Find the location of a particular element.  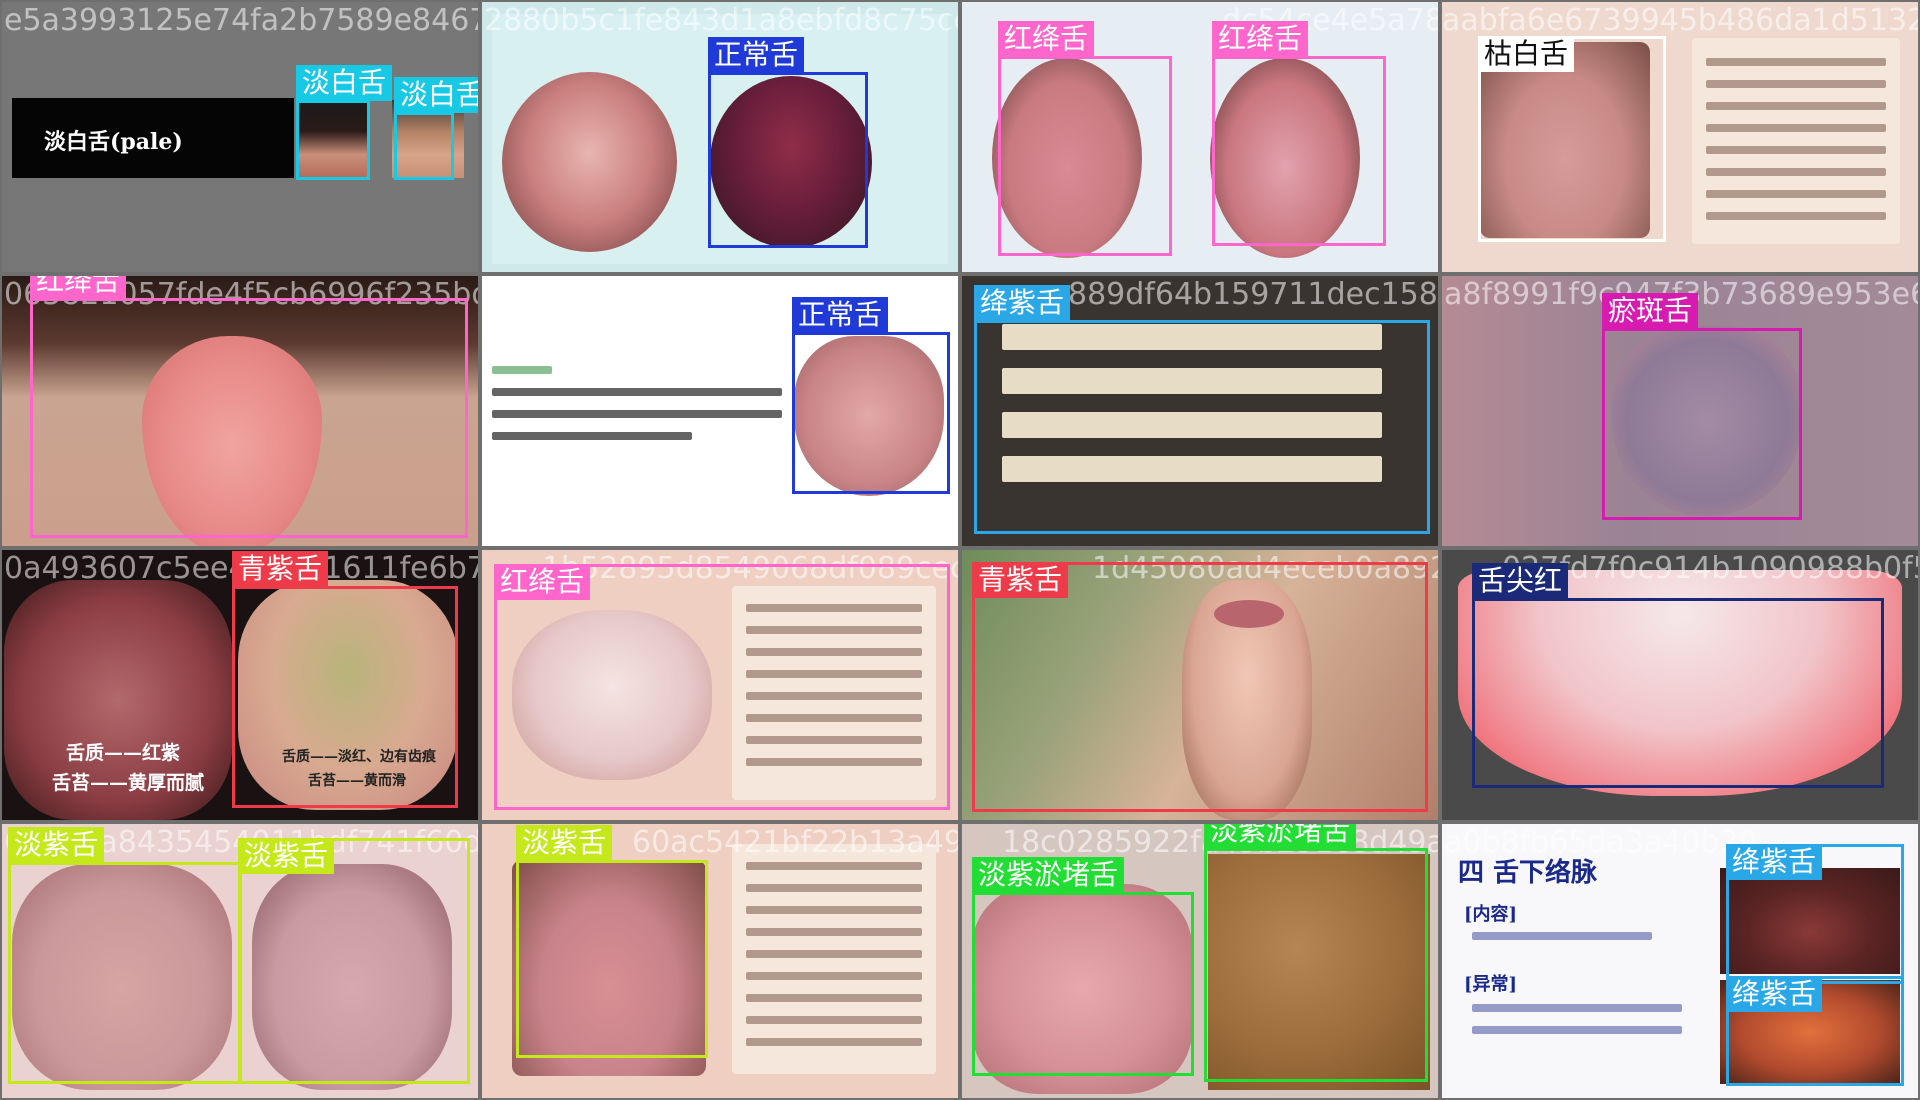

tile-8: a8f8991f9c947f3b73689e953e63 瘀斑舌 is located at coordinates (1680, 411).